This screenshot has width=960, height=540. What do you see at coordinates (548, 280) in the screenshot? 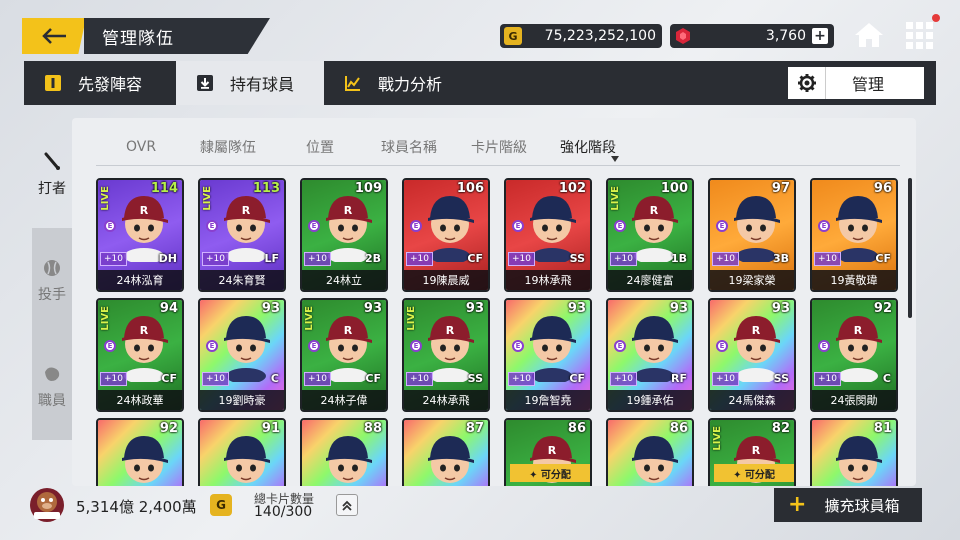
I see `card-player-name: 19林承飛` at bounding box center [548, 280].